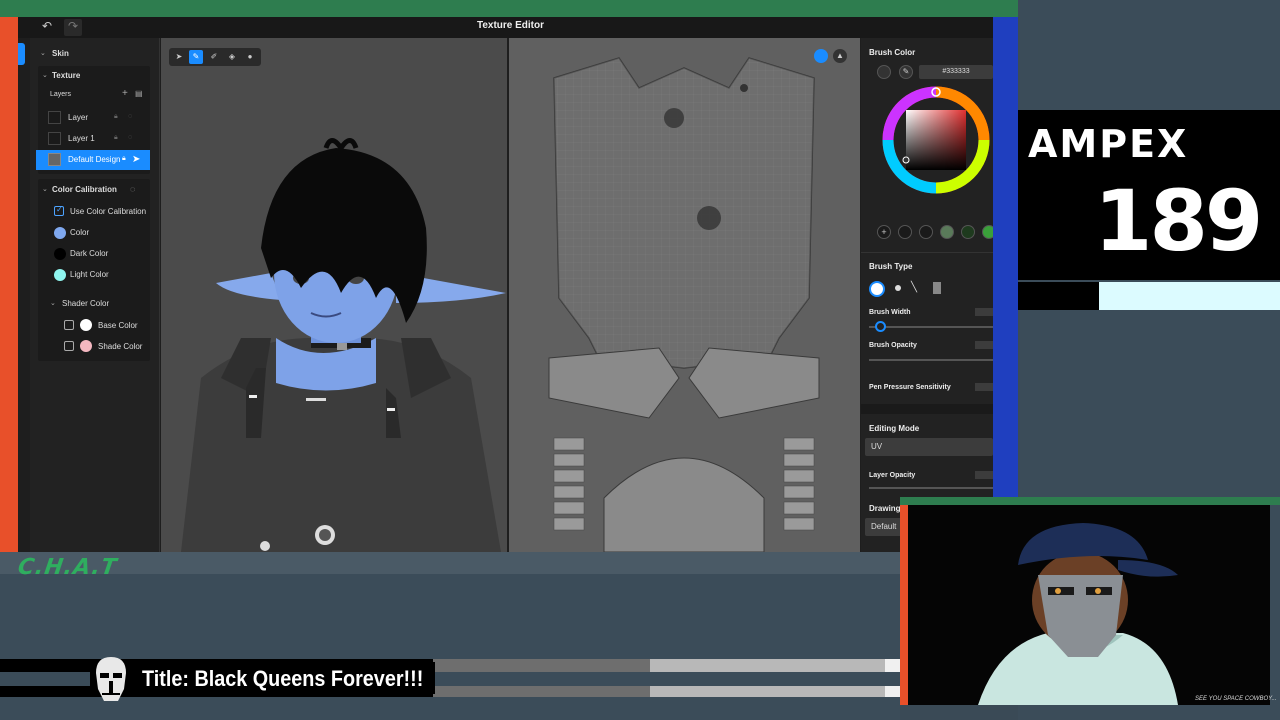 This screenshot has height=720, width=1280. I want to click on song-title: Title: Black Queens Forever!!!, so click(283, 678).